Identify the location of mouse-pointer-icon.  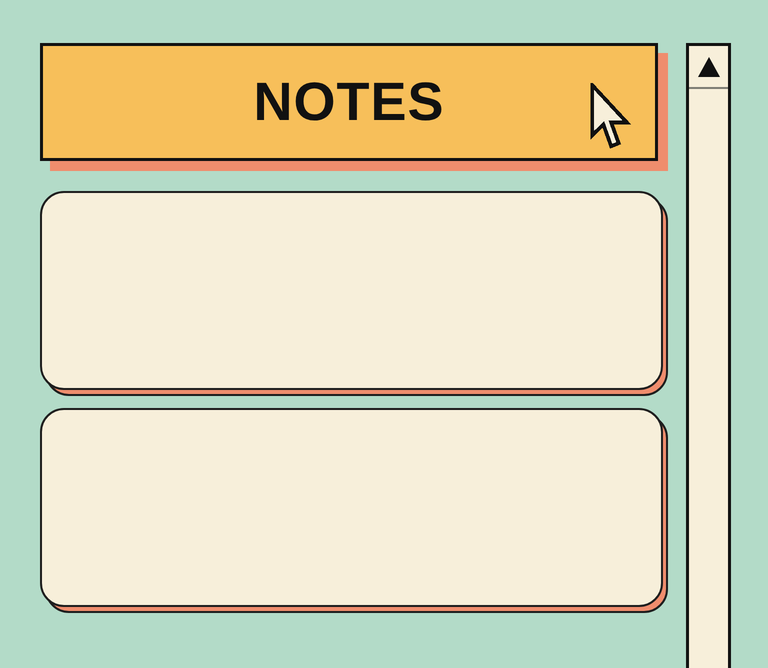
(610, 117).